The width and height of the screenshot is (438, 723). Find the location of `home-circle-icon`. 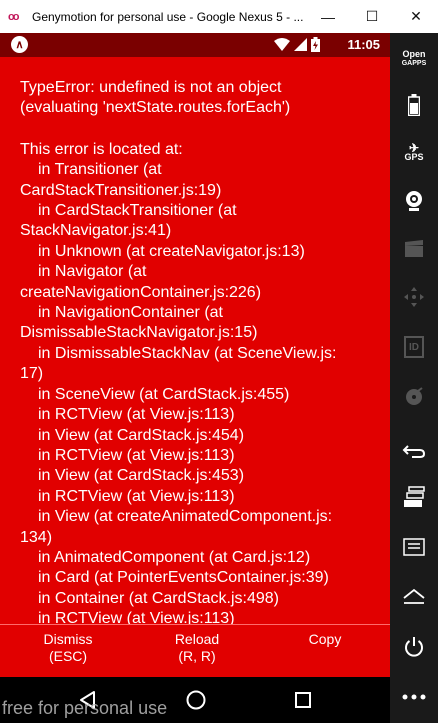

home-circle-icon is located at coordinates (196, 700).